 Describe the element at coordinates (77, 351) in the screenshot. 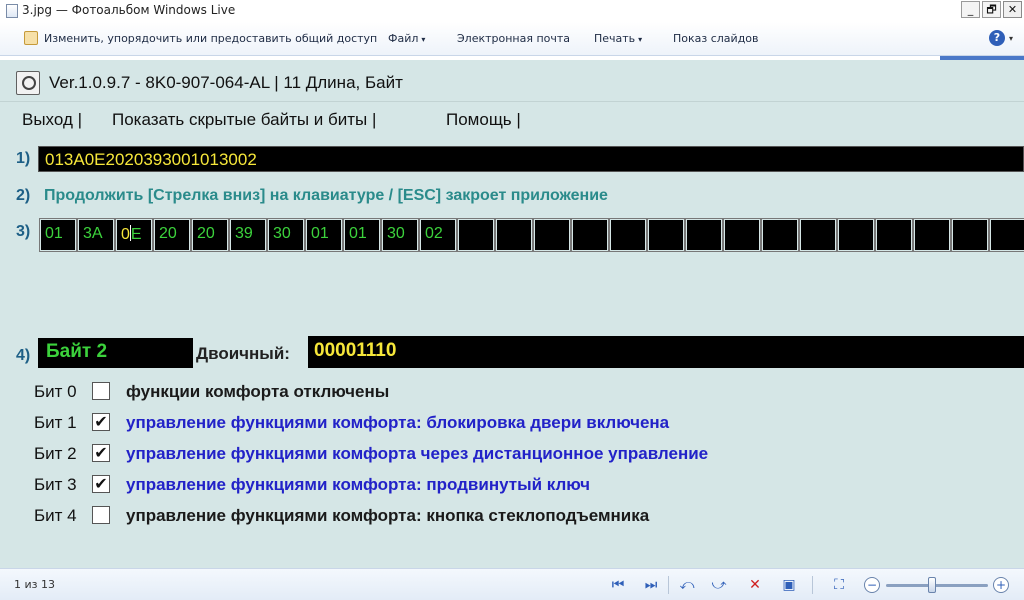

I see `byte-label: Байт 2` at that location.